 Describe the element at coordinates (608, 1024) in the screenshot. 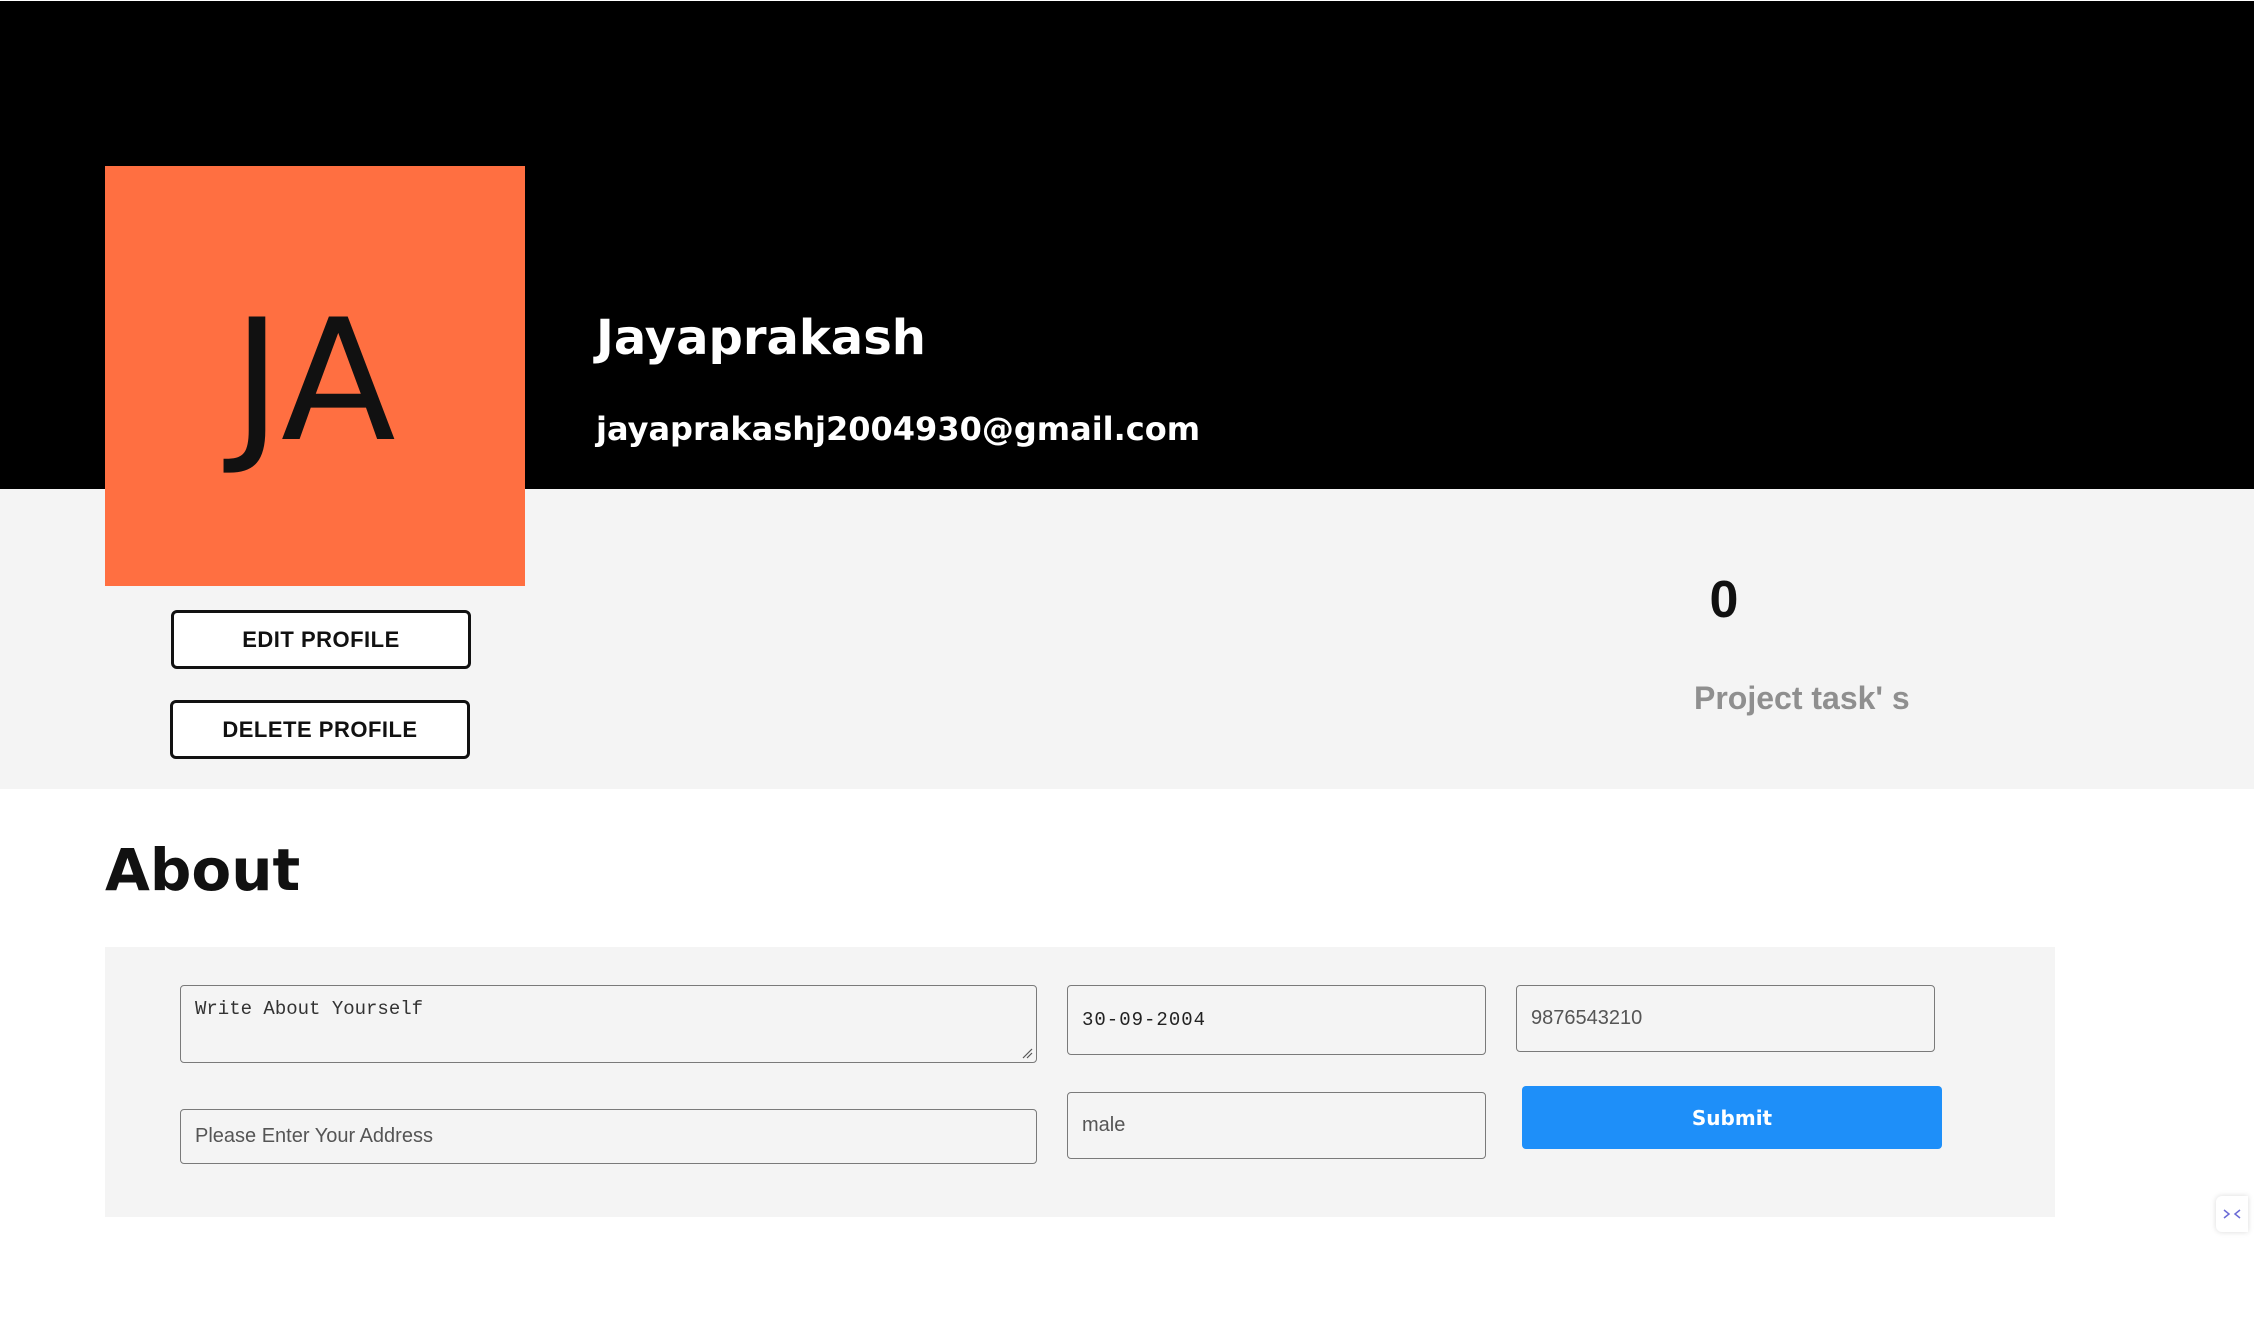

I see `about-yourself-textarea` at that location.